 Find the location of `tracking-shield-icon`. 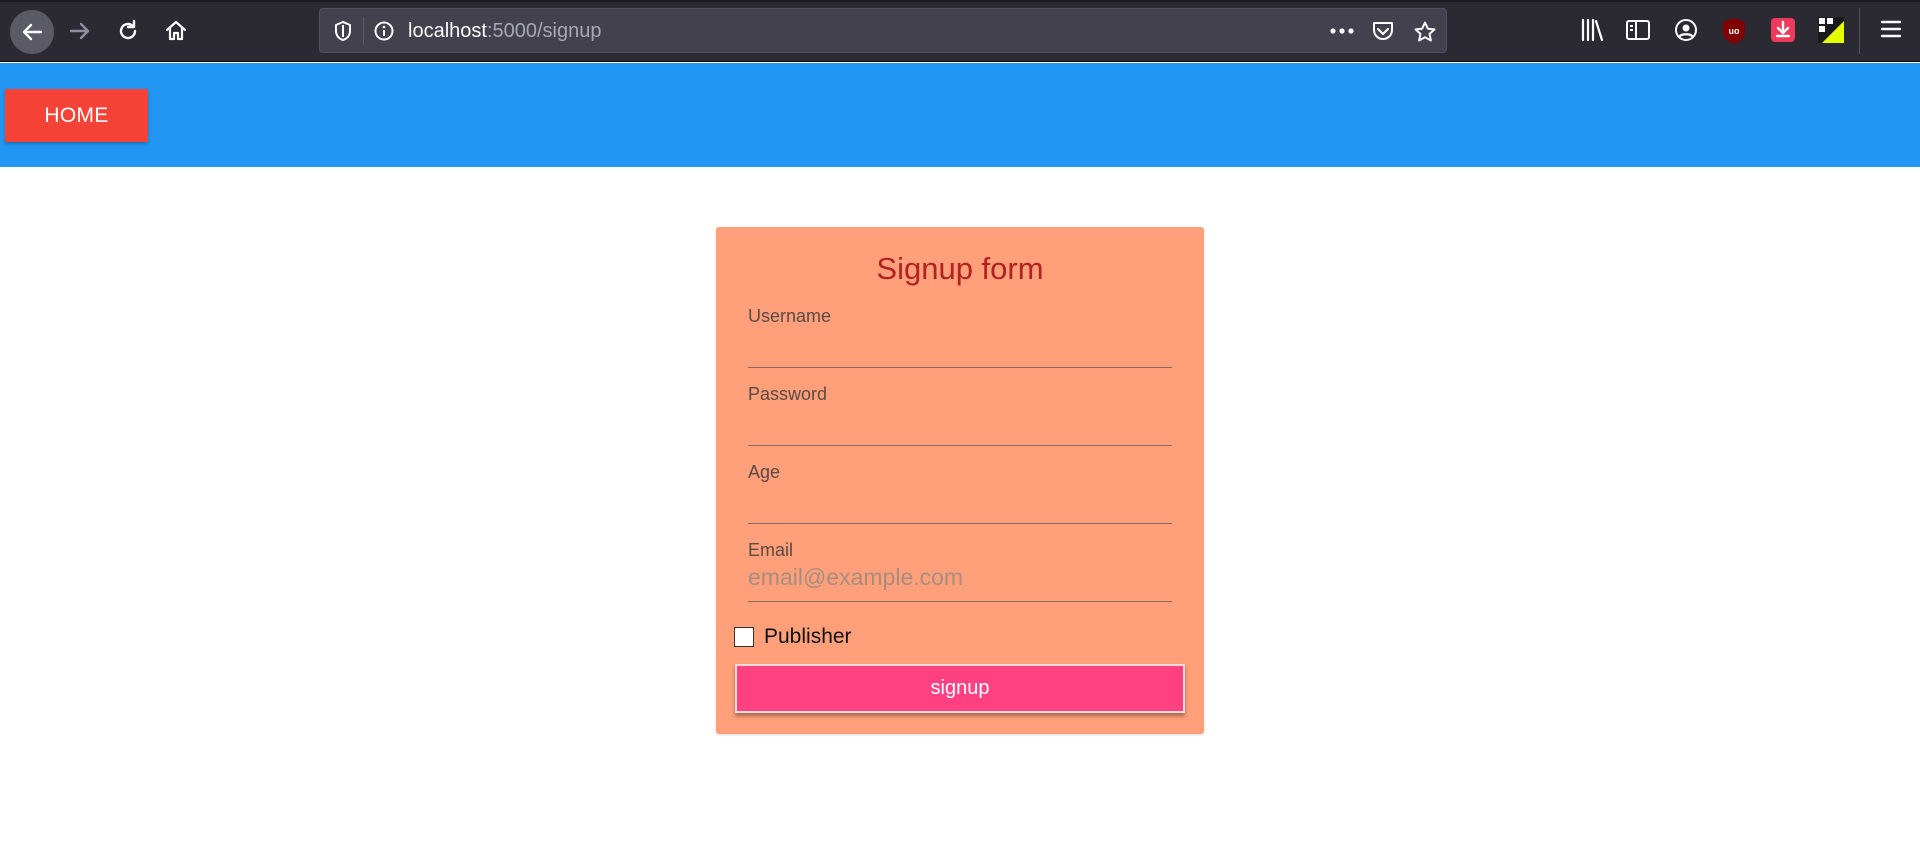

tracking-shield-icon is located at coordinates (343, 31).